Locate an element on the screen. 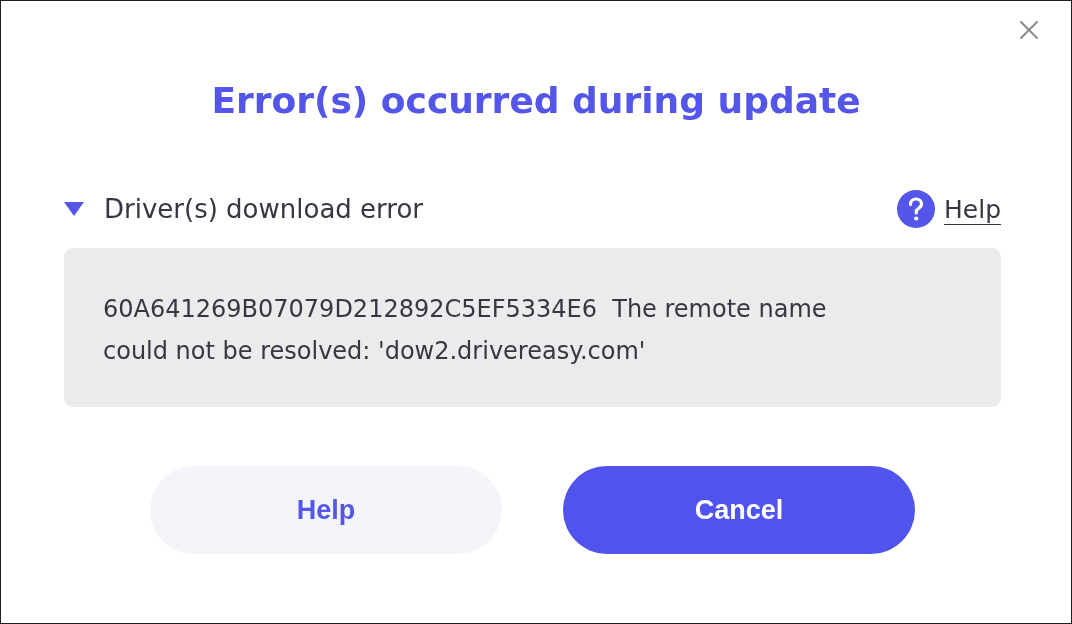 This screenshot has width=1072, height=624. triangle-icon is located at coordinates (74, 209).